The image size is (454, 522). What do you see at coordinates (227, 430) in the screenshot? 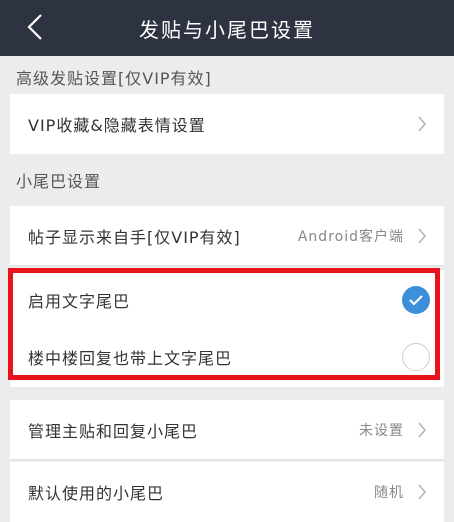
I see `manage-tail-row: 管理主贴和回复小尾巴 未设置` at bounding box center [227, 430].